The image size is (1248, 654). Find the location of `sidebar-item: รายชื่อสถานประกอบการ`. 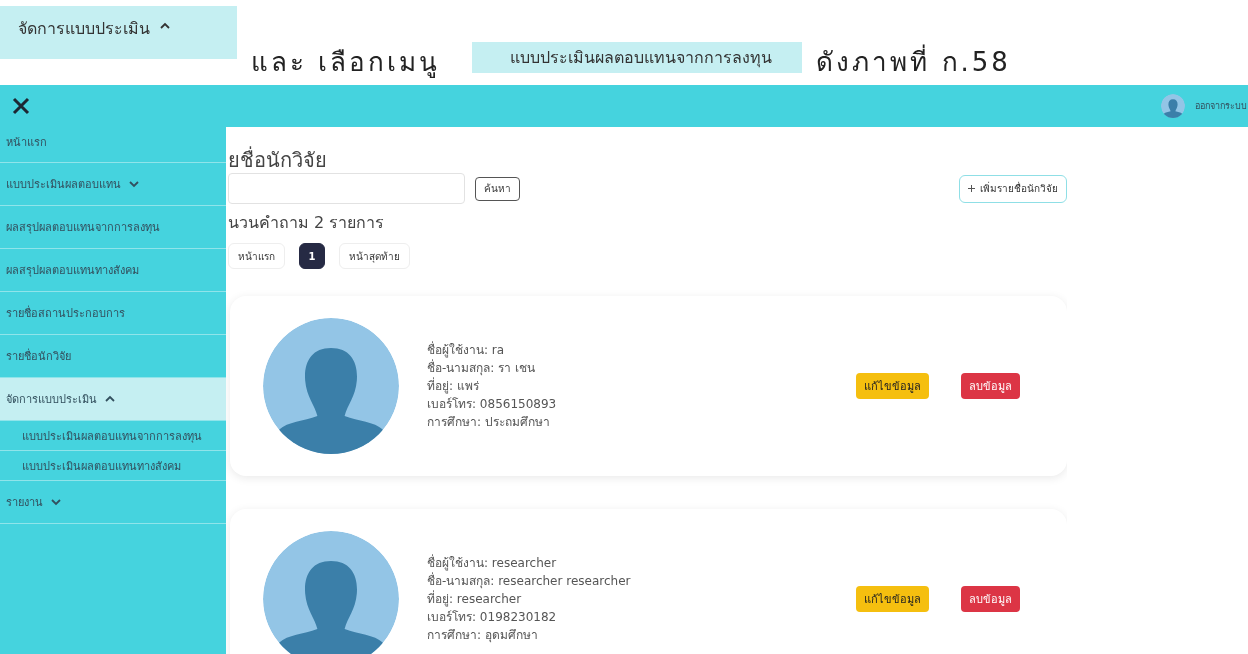

sidebar-item: รายชื่อสถานประกอบการ is located at coordinates (113, 313).